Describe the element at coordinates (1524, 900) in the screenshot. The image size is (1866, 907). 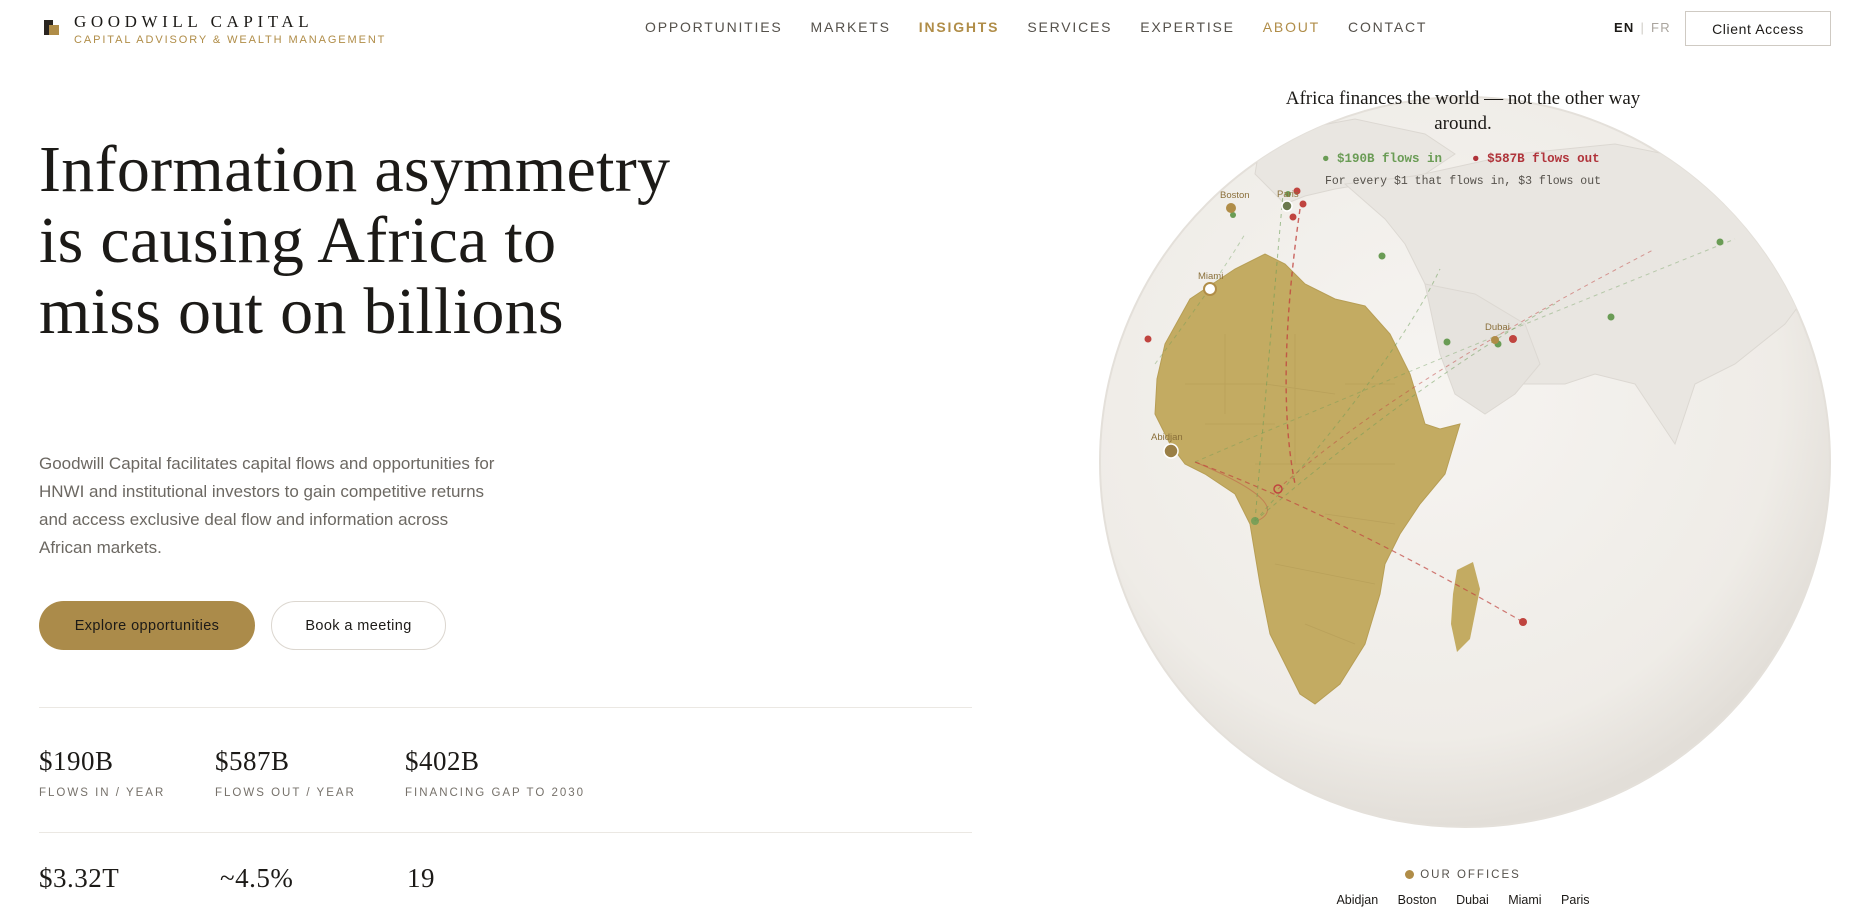
I see `office-link-miami: Miami` at that location.